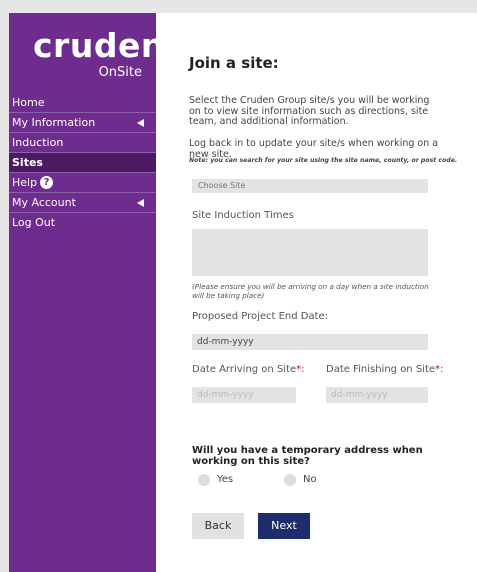  I want to click on back-button: Back, so click(218, 526).